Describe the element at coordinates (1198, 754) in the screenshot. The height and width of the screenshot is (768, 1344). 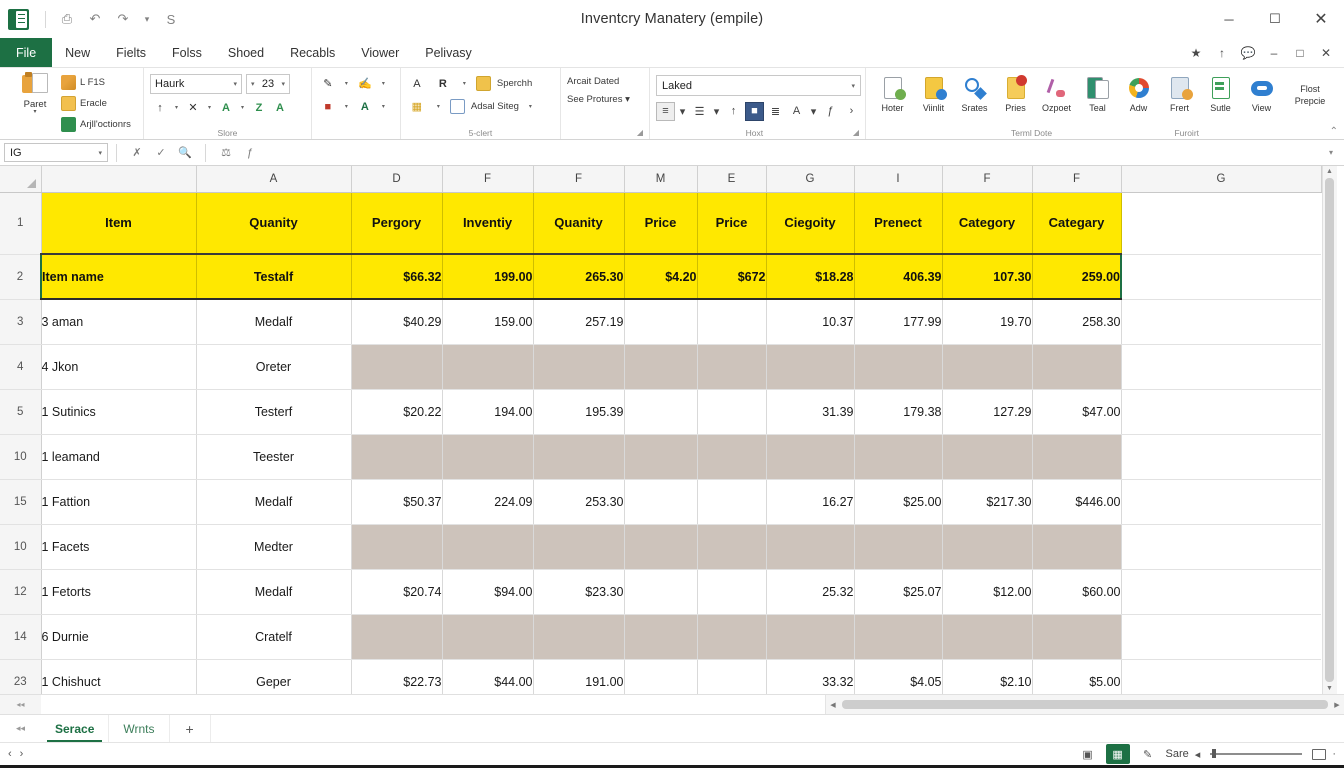
I see `zoom-out-icon: ◂` at that location.